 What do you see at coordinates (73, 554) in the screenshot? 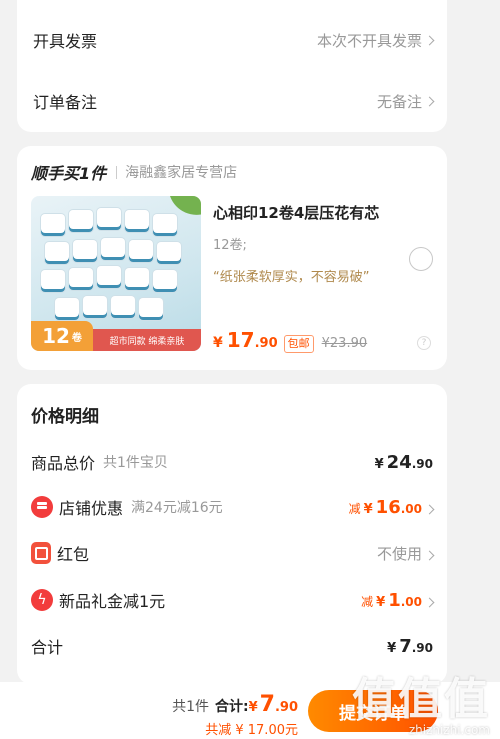
I see `row-label: 红包` at bounding box center [73, 554].